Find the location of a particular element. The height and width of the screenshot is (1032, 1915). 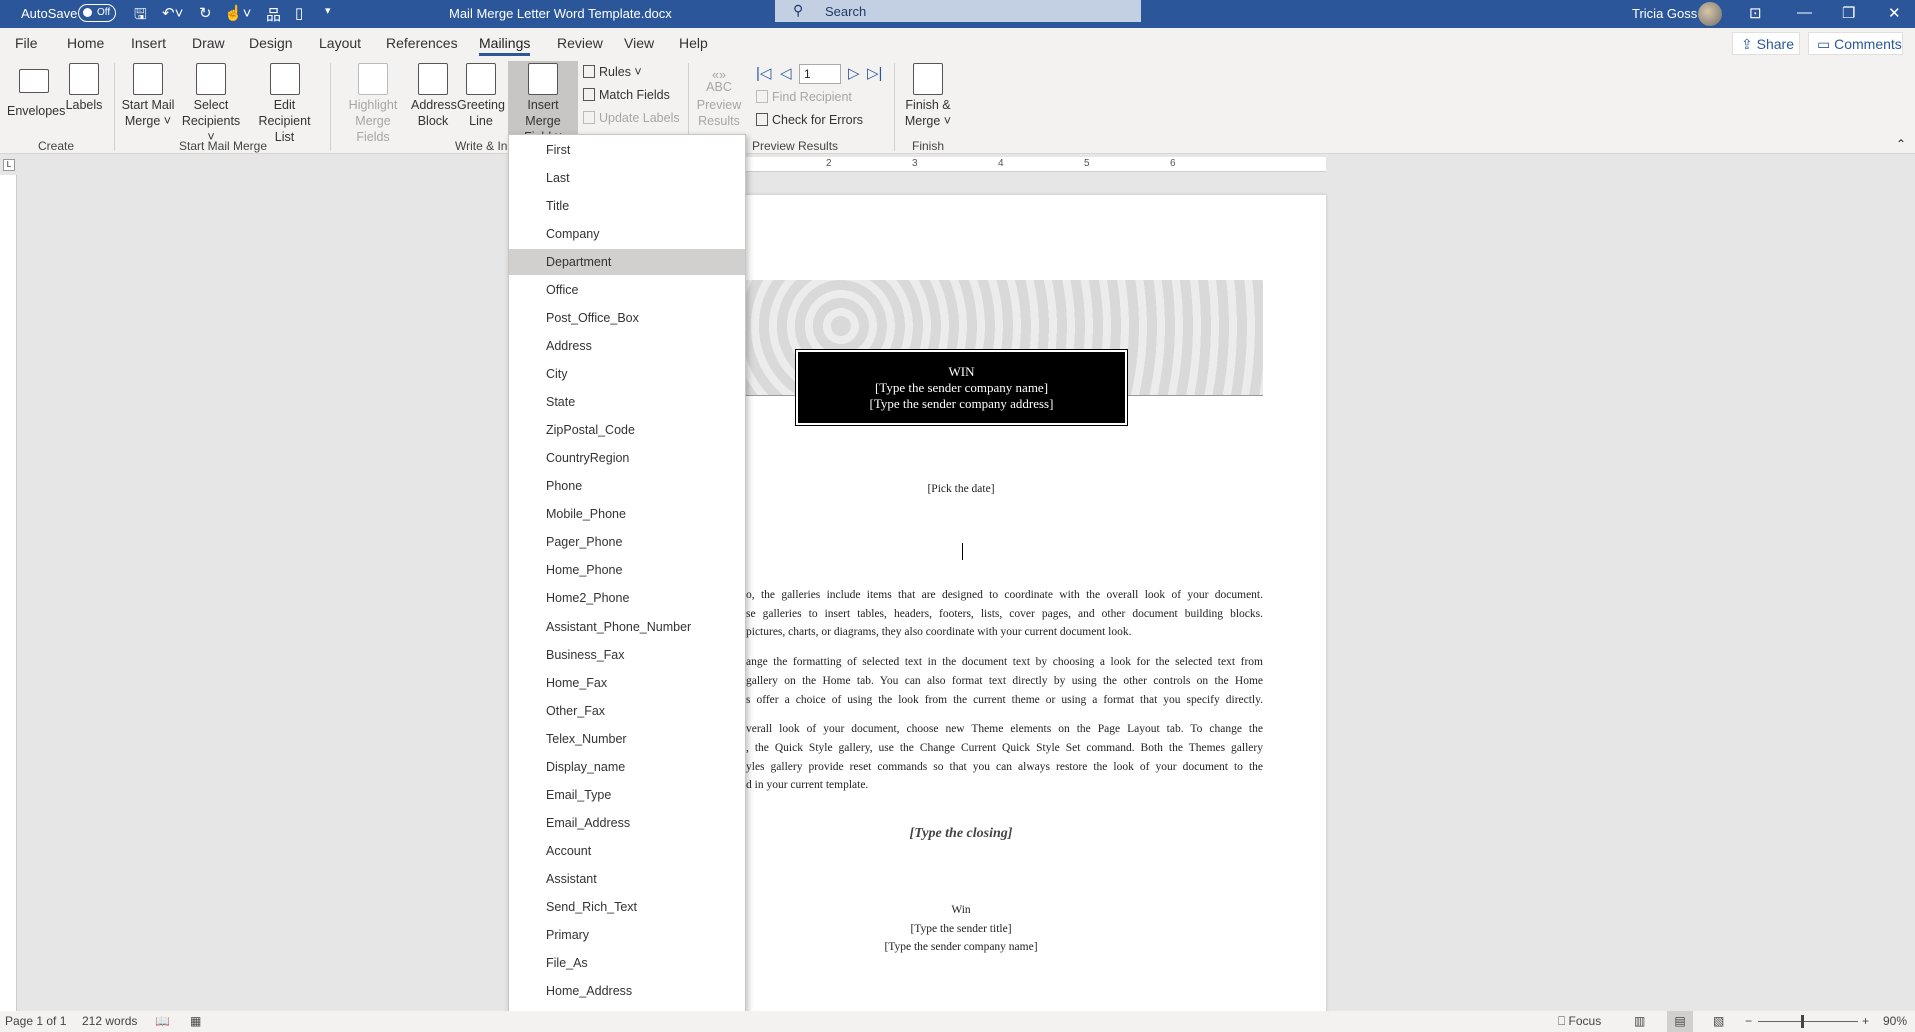

merge-field-item: Phone is located at coordinates (627, 486).